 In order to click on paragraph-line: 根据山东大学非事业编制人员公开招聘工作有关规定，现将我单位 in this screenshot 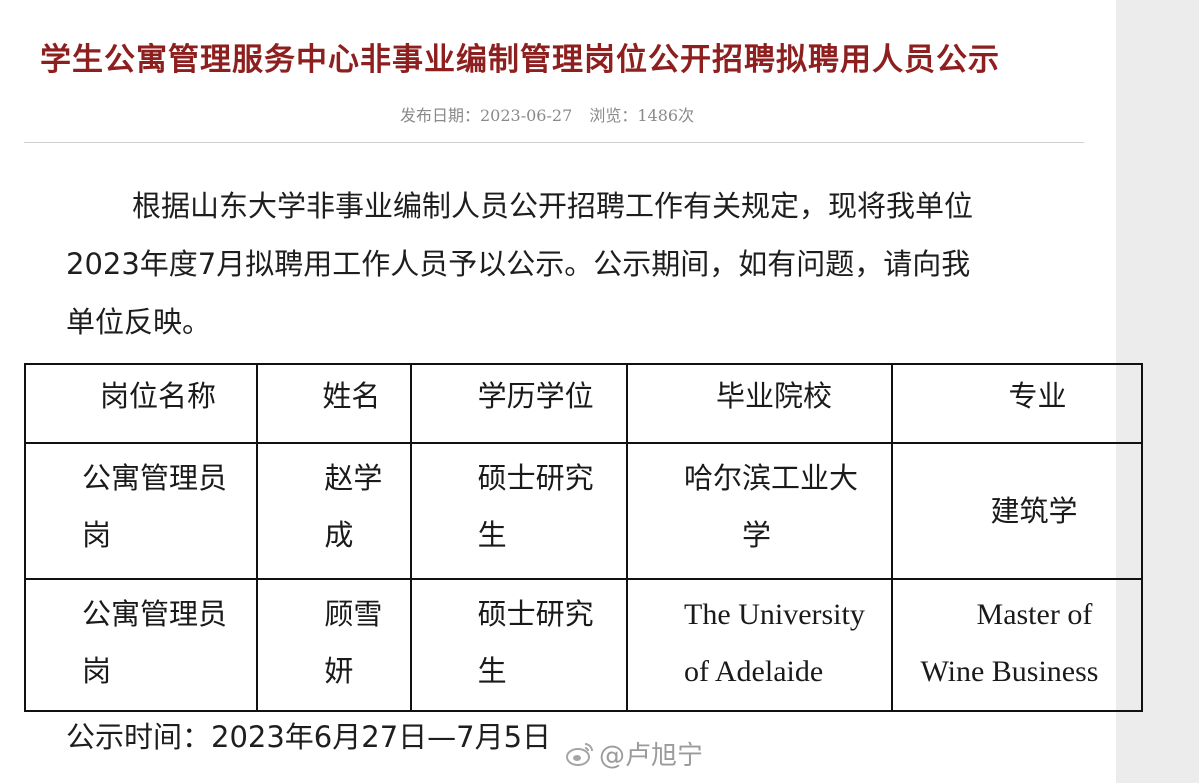, I will do `click(553, 206)`.